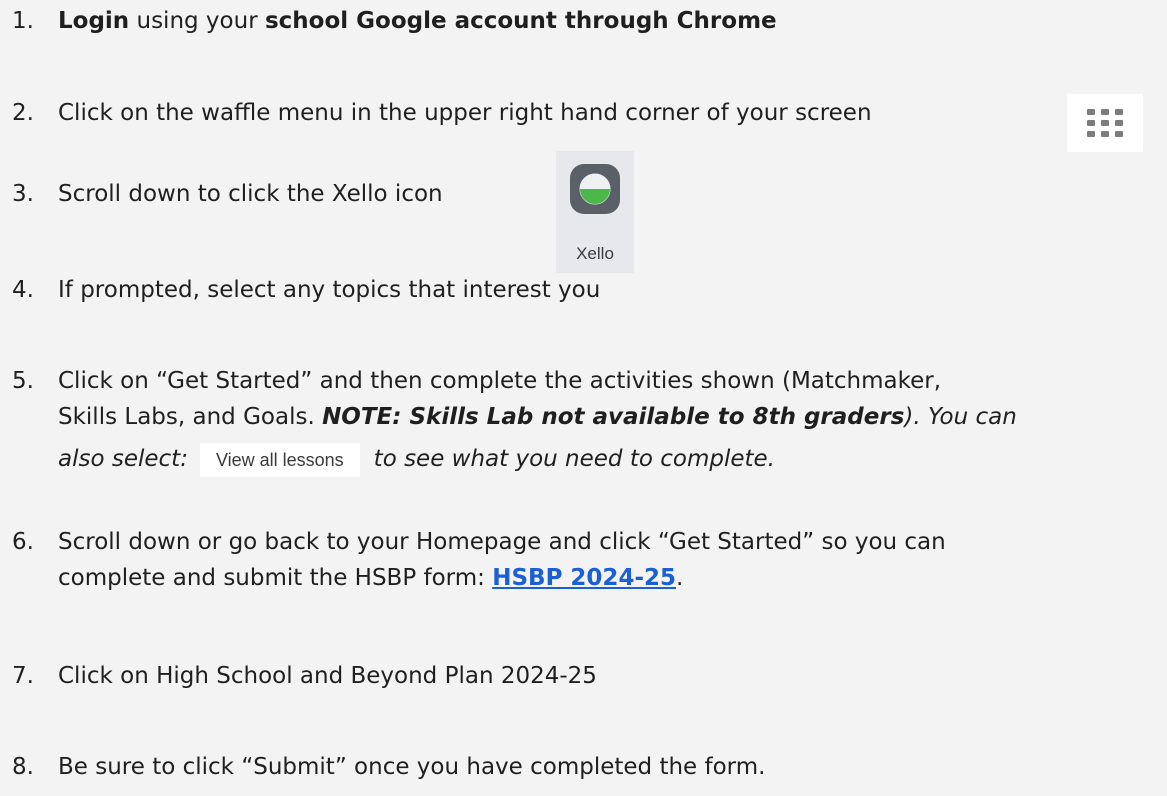 The image size is (1167, 796). What do you see at coordinates (250, 194) in the screenshot?
I see `step-3-text: Scroll down to click the Xello icon` at bounding box center [250, 194].